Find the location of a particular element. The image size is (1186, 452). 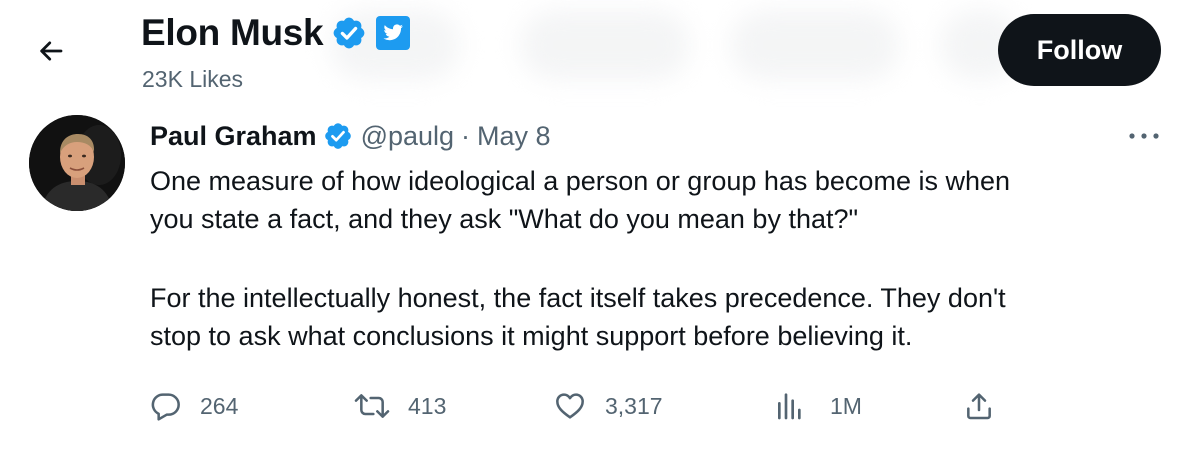

profile-title-row: Elon Musk is located at coordinates (276, 33).